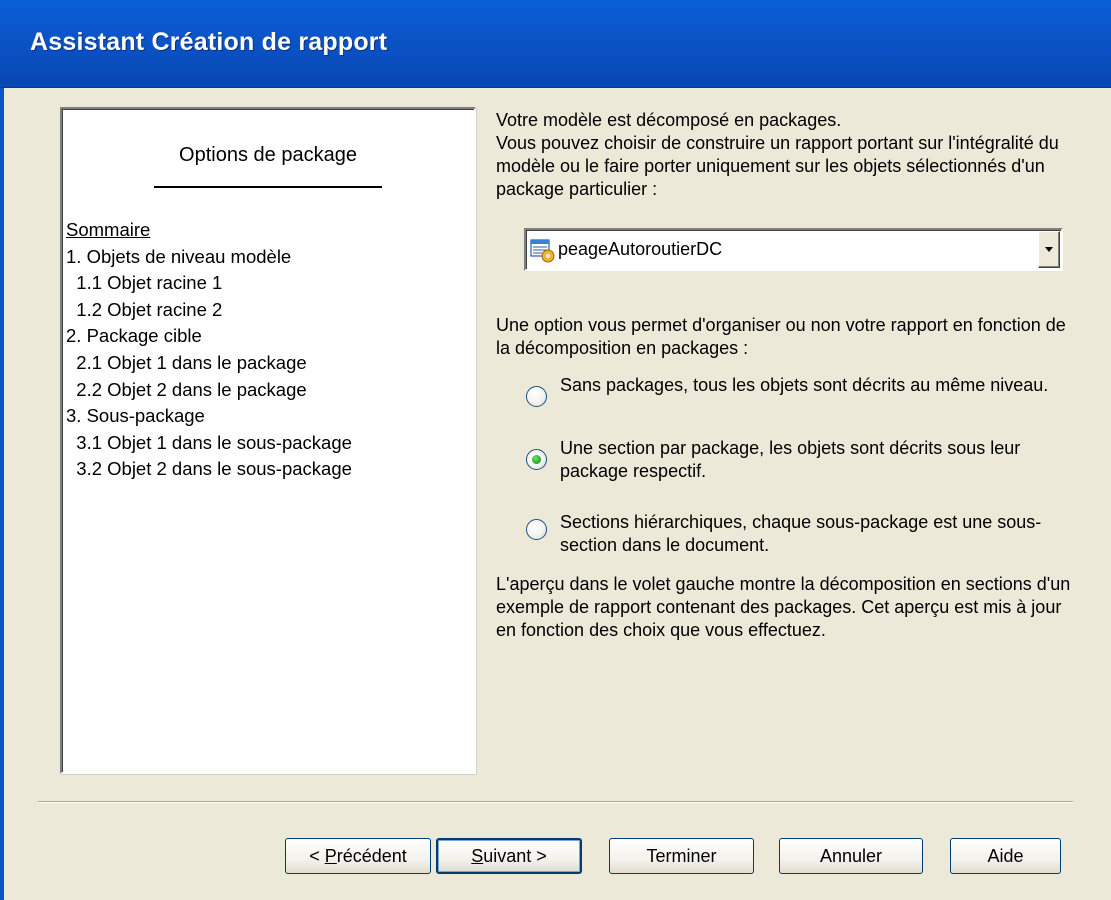 The height and width of the screenshot is (900, 1111). I want to click on previous-button: < Précédent, so click(358, 856).